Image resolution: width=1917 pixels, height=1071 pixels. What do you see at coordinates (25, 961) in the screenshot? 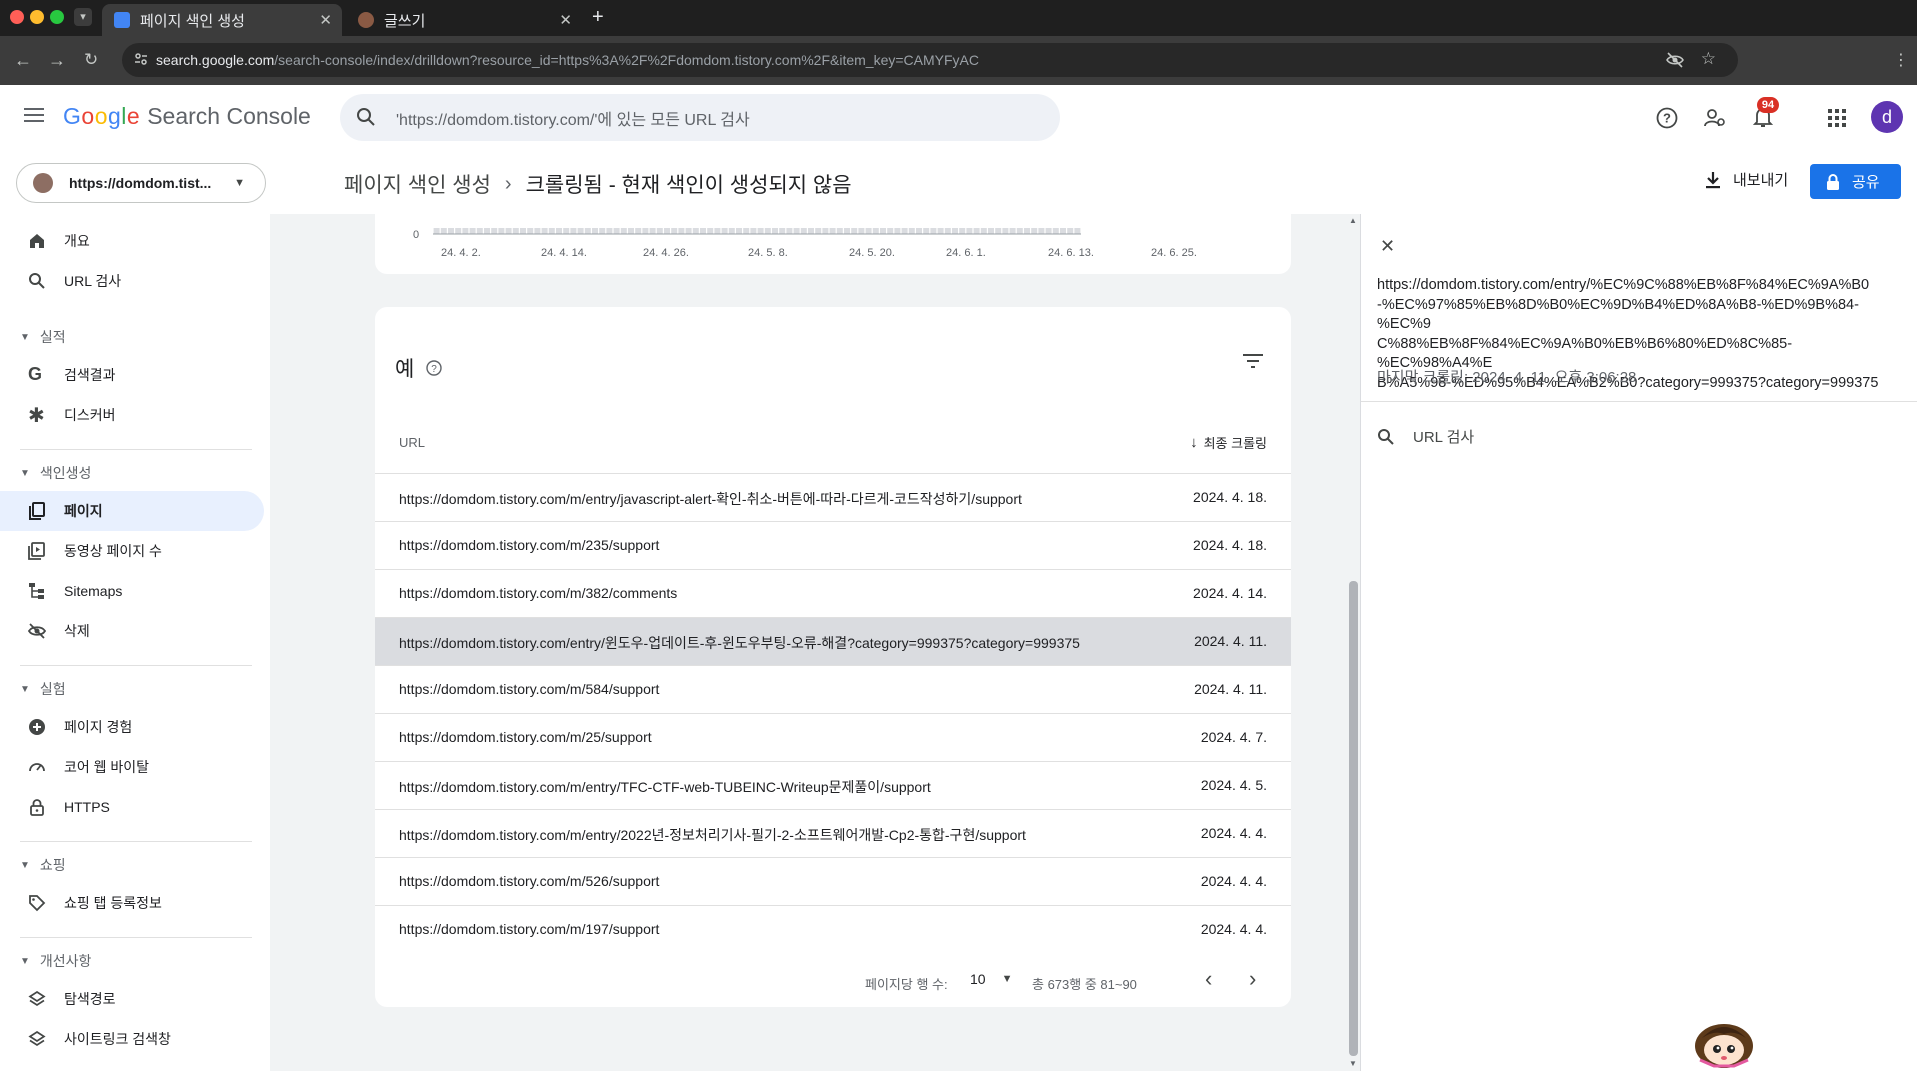
I see `caret-down-icon: ▼` at bounding box center [25, 961].